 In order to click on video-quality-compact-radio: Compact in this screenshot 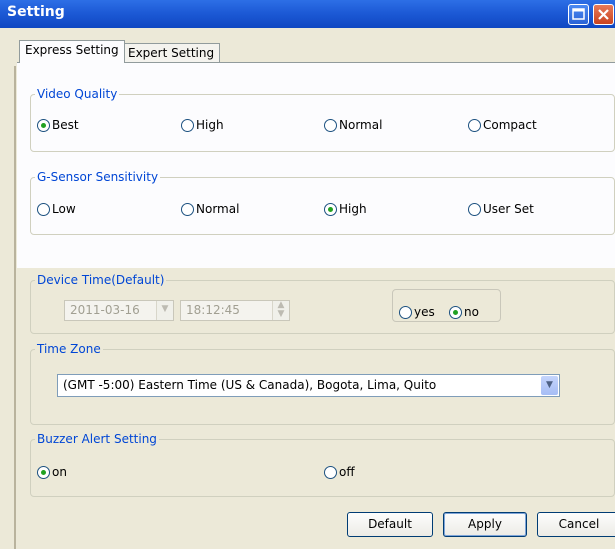, I will do `click(502, 125)`.